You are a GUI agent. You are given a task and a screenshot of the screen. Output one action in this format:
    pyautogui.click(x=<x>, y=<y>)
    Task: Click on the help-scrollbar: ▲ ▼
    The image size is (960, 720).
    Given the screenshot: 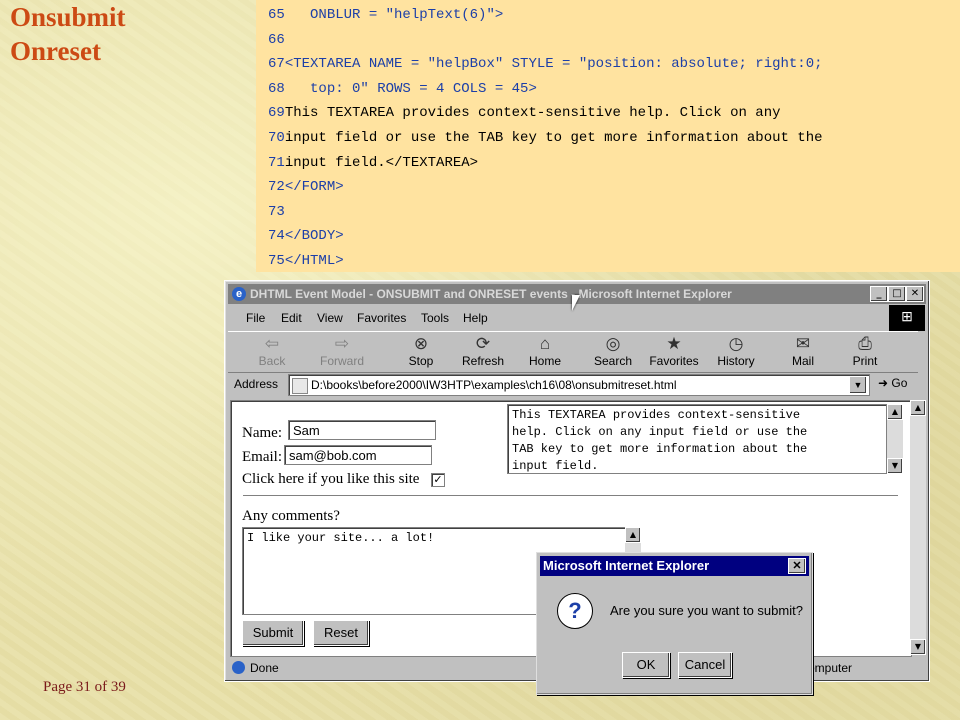 What is the action you would take?
    pyautogui.click(x=895, y=439)
    